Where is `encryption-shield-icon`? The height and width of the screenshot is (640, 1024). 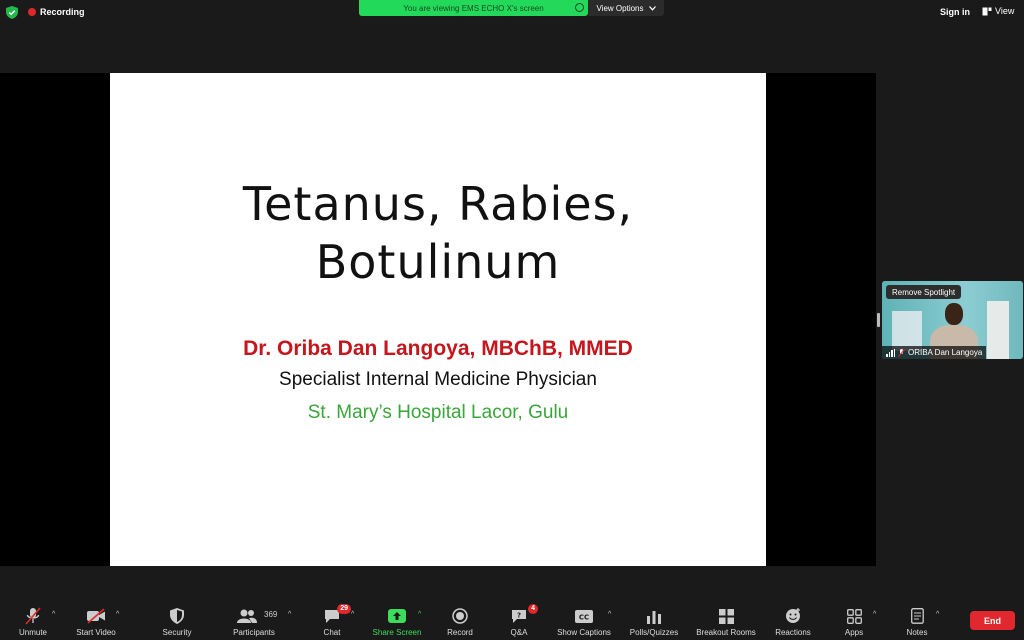
encryption-shield-icon is located at coordinates (12, 12).